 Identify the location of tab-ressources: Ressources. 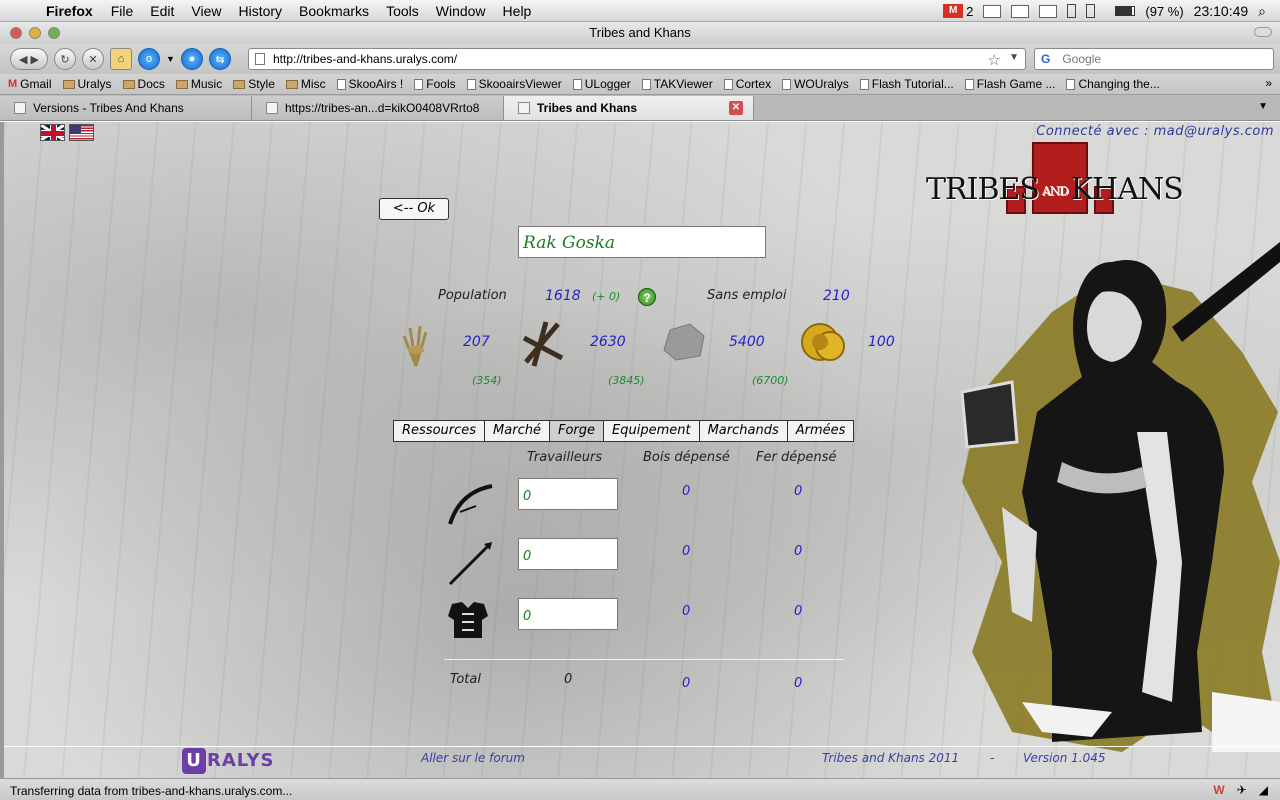
(439, 431).